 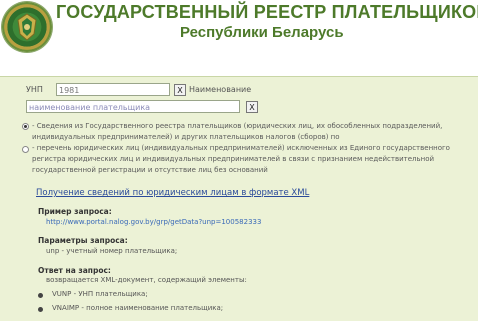 What do you see at coordinates (262, 32) in the screenshot?
I see `page-subtitle: Республики Беларусь` at bounding box center [262, 32].